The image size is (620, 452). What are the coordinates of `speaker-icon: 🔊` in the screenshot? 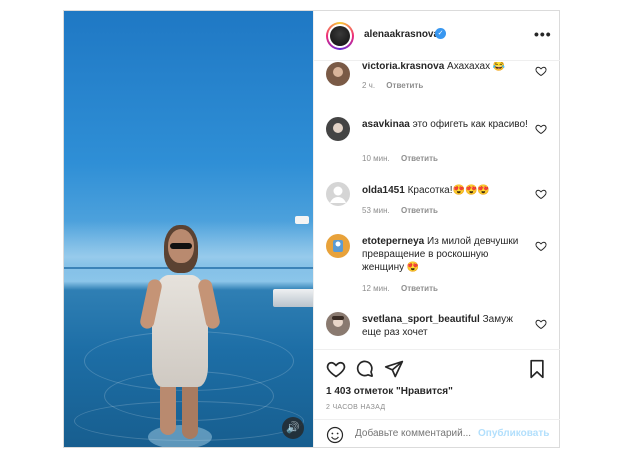 It's located at (293, 427).